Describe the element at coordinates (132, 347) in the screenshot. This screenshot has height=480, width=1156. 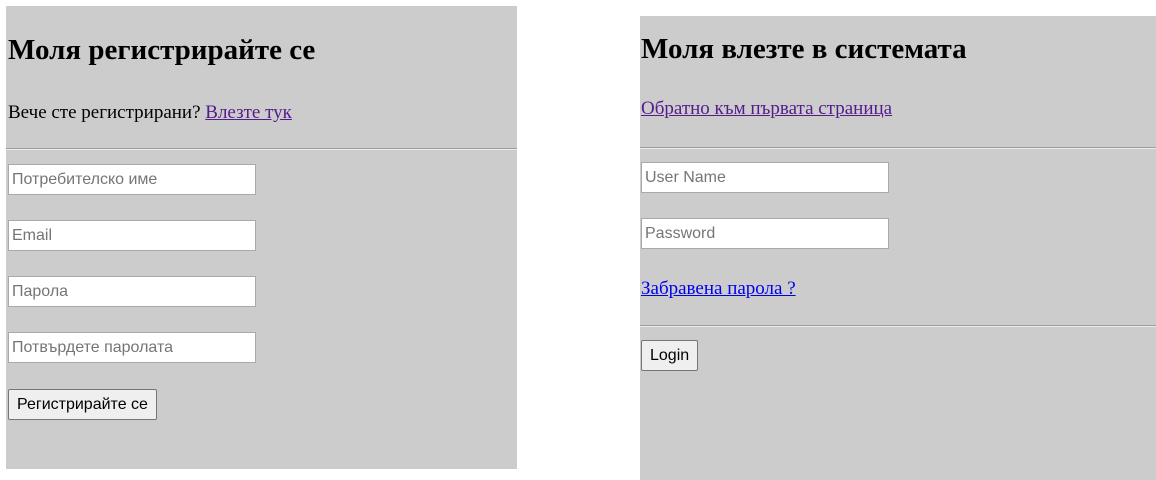
I see `register-confirm-password-input` at that location.